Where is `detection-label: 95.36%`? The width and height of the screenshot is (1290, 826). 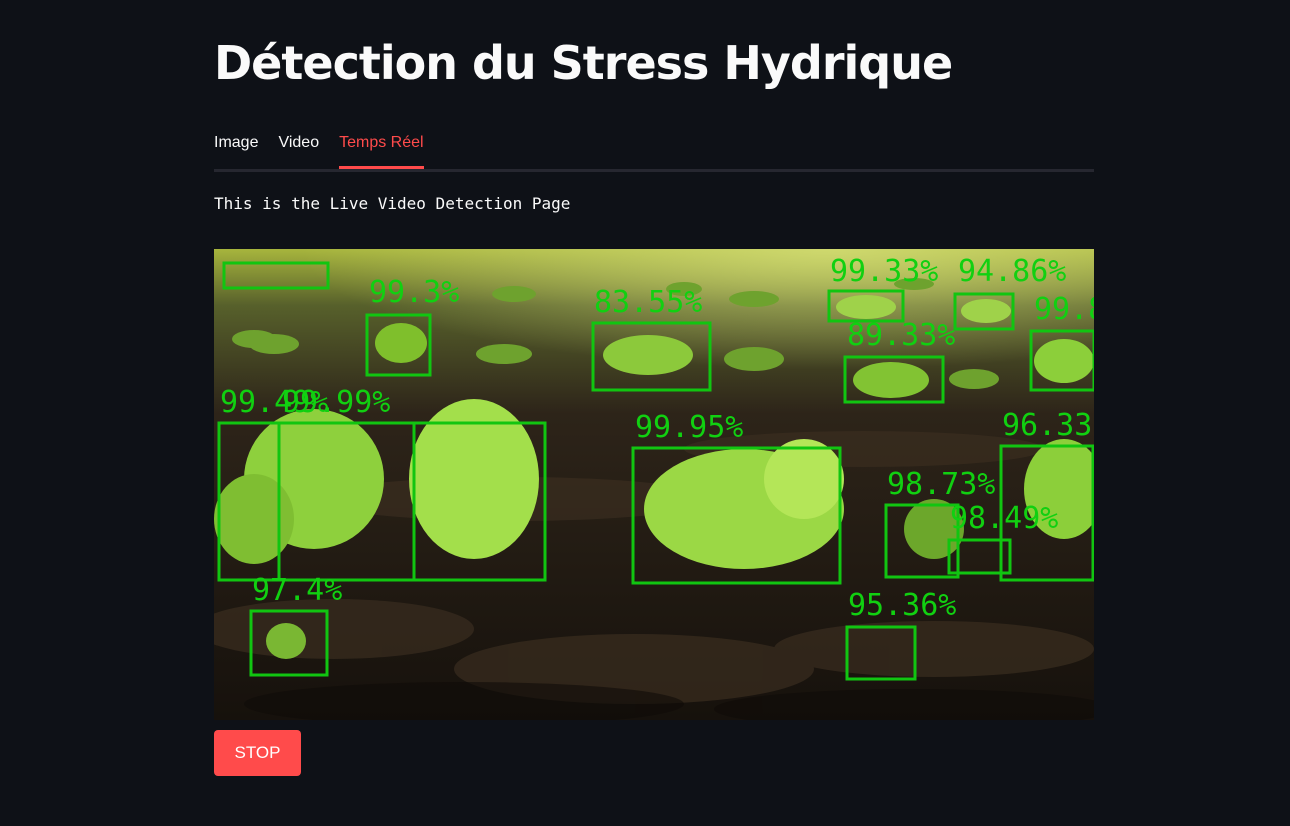
detection-label: 95.36% is located at coordinates (902, 605).